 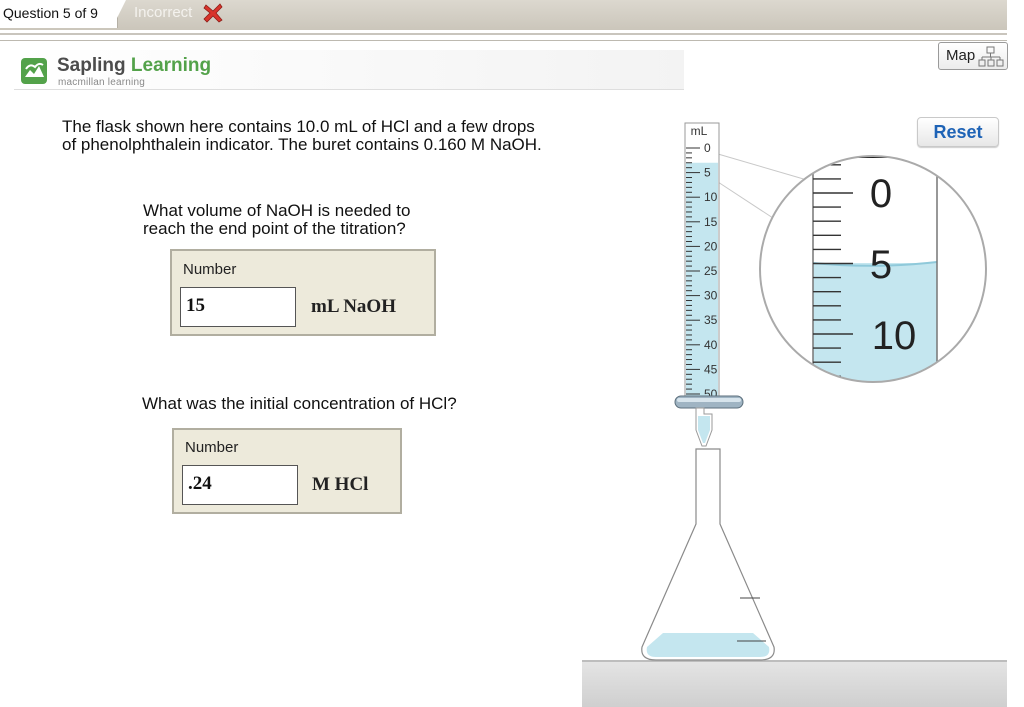 What do you see at coordinates (708, 554) in the screenshot?
I see `erlenmeyer-flask` at bounding box center [708, 554].